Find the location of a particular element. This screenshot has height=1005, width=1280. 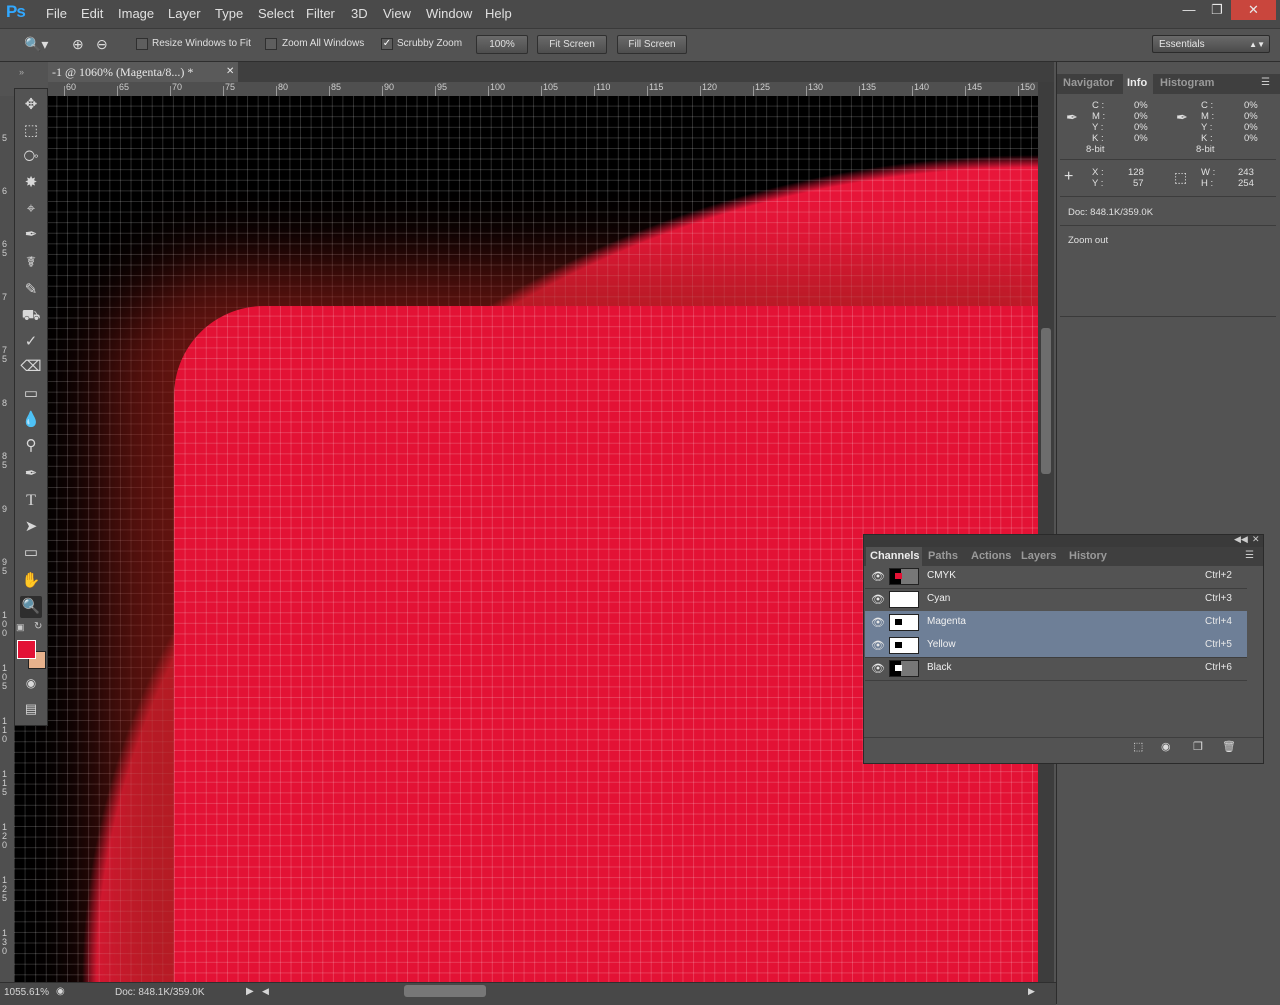

menu-edit: Edit is located at coordinates (92, 13).